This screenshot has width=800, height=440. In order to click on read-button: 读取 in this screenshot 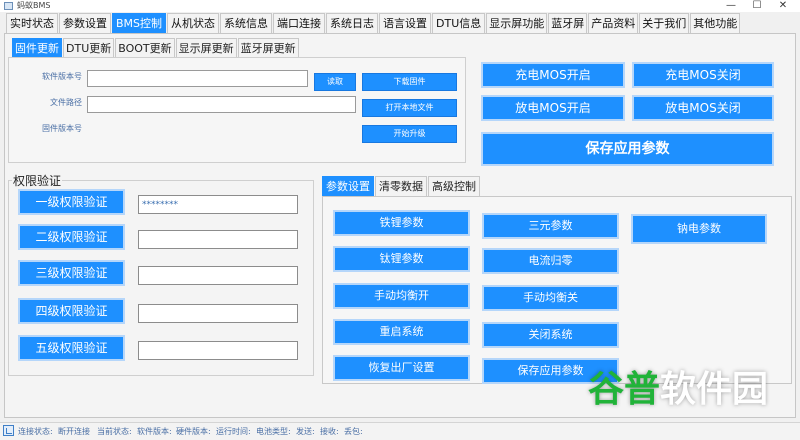, I will do `click(335, 82)`.